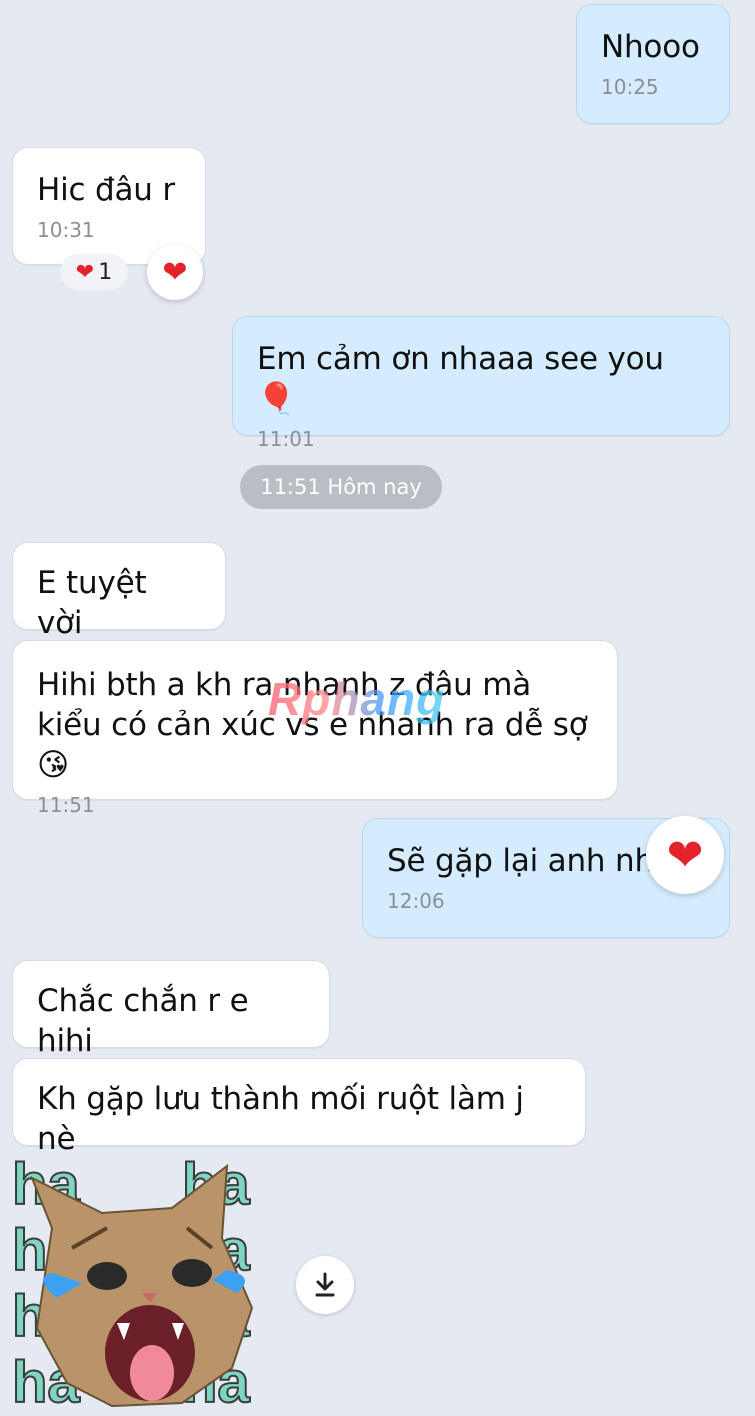 This screenshot has width=755, height=1416. Describe the element at coordinates (66, 230) in the screenshot. I see `message-time: 10:31` at that location.